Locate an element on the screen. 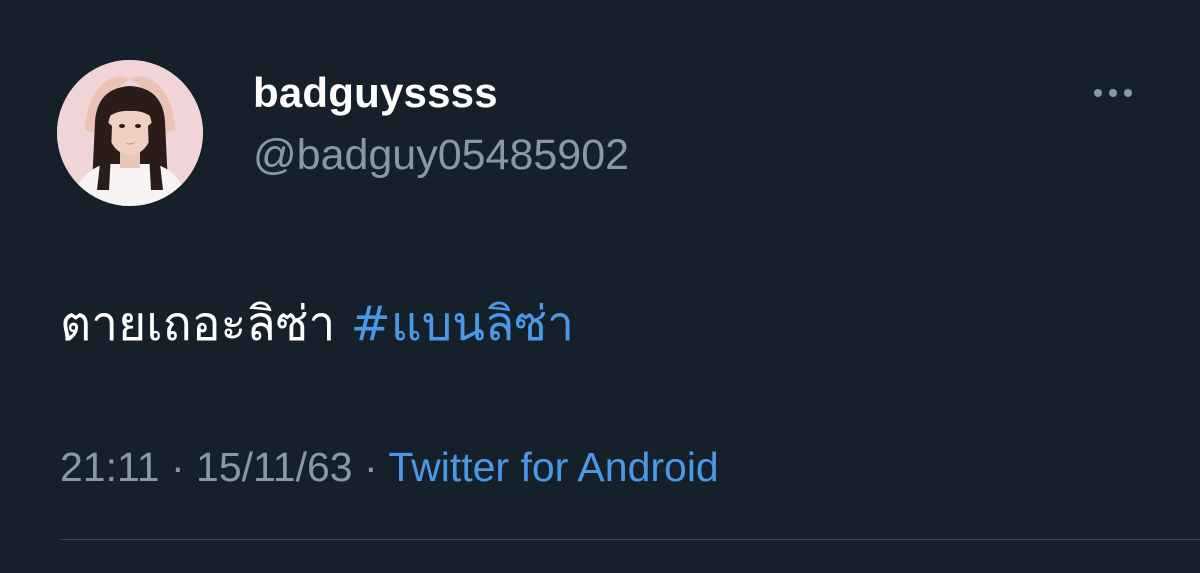 The height and width of the screenshot is (573, 1200). avatar is located at coordinates (130, 133).